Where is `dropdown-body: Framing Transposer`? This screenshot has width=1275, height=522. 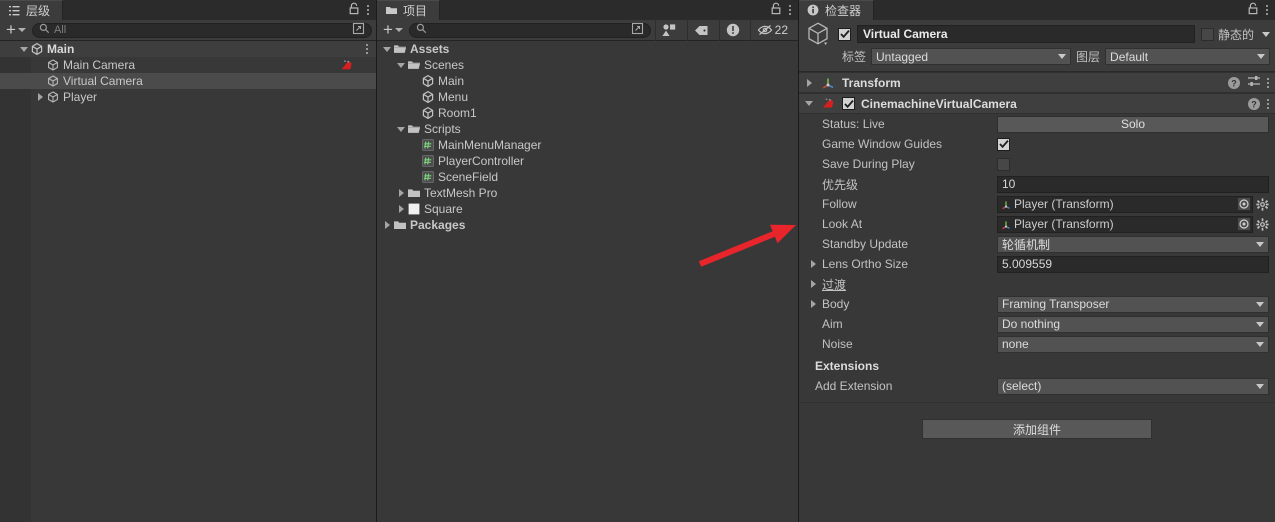 dropdown-body: Framing Transposer is located at coordinates (1133, 304).